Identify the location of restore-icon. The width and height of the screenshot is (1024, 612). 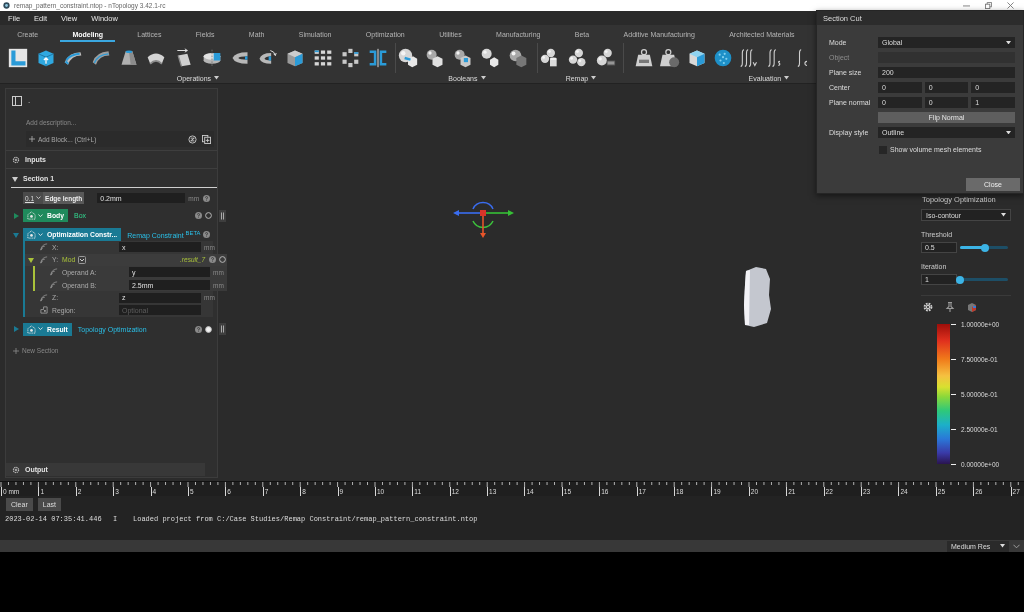
(988, 5).